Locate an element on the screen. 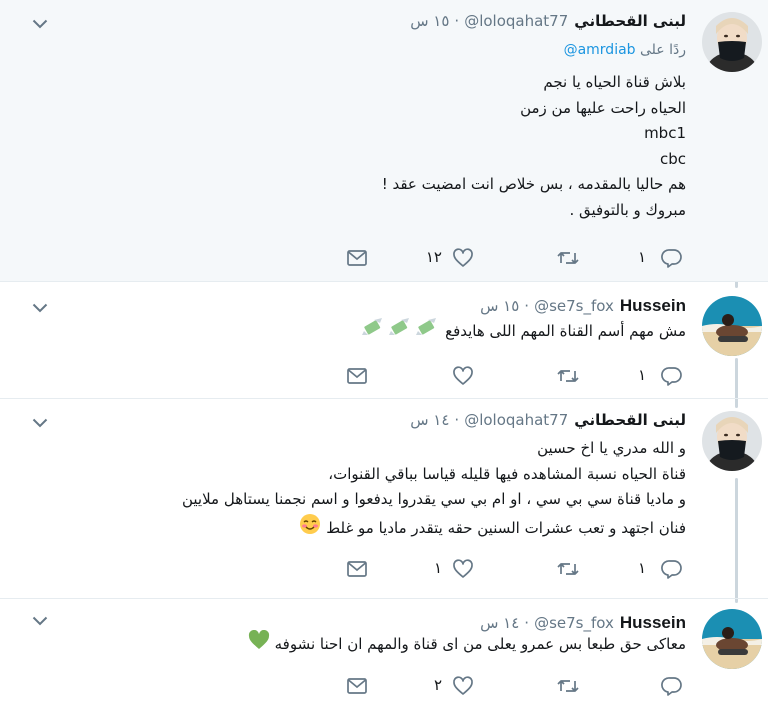 This screenshot has height=701, width=768. tweet-line-text: مش مهم أسم القناة المهم اللى هايدفع is located at coordinates (565, 330).